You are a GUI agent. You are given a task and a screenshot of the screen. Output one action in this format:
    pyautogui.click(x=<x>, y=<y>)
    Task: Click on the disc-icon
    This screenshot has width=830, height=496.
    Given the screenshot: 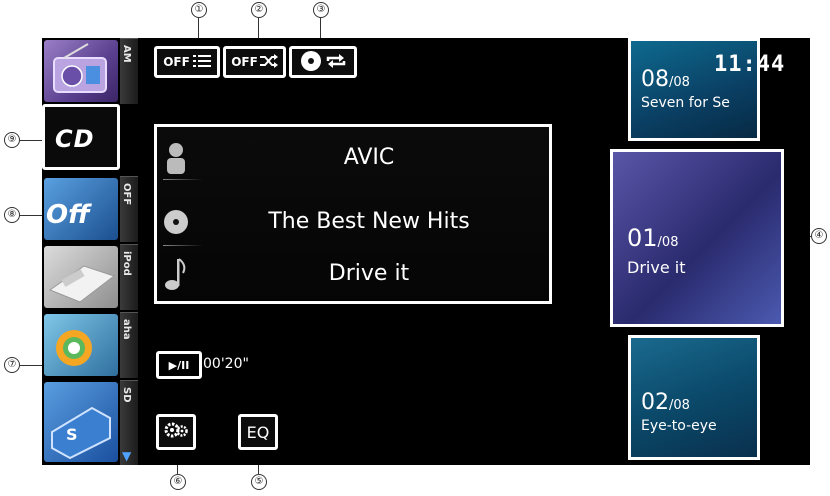 What is the action you would take?
    pyautogui.click(x=311, y=62)
    